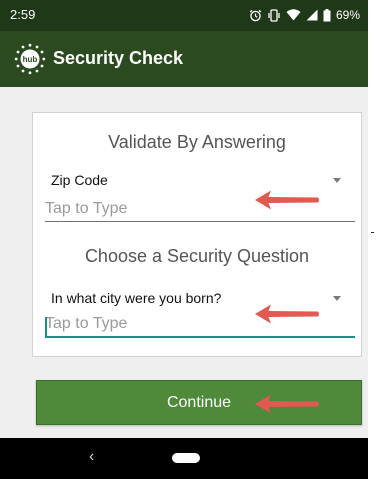  Describe the element at coordinates (327, 14) in the screenshot. I see `battery-icon` at that location.